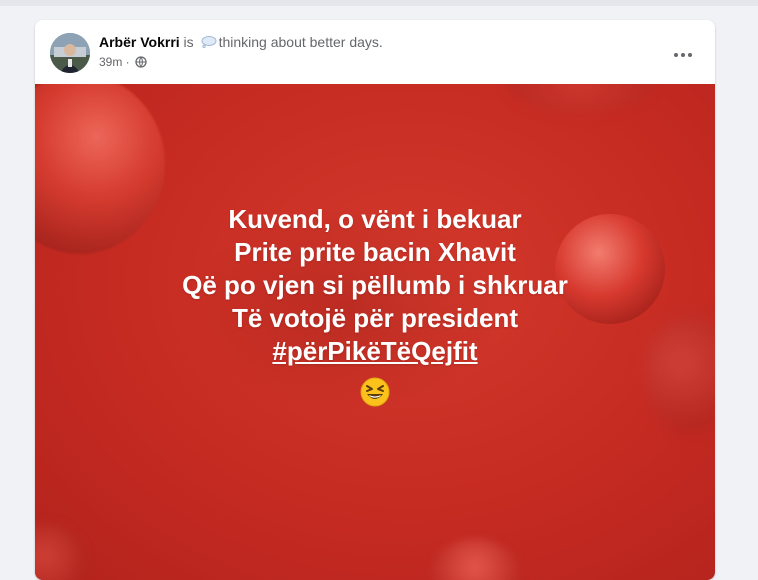 This screenshot has height=580, width=758. What do you see at coordinates (300, 42) in the screenshot?
I see `feeling-text: thinking about better days.` at bounding box center [300, 42].